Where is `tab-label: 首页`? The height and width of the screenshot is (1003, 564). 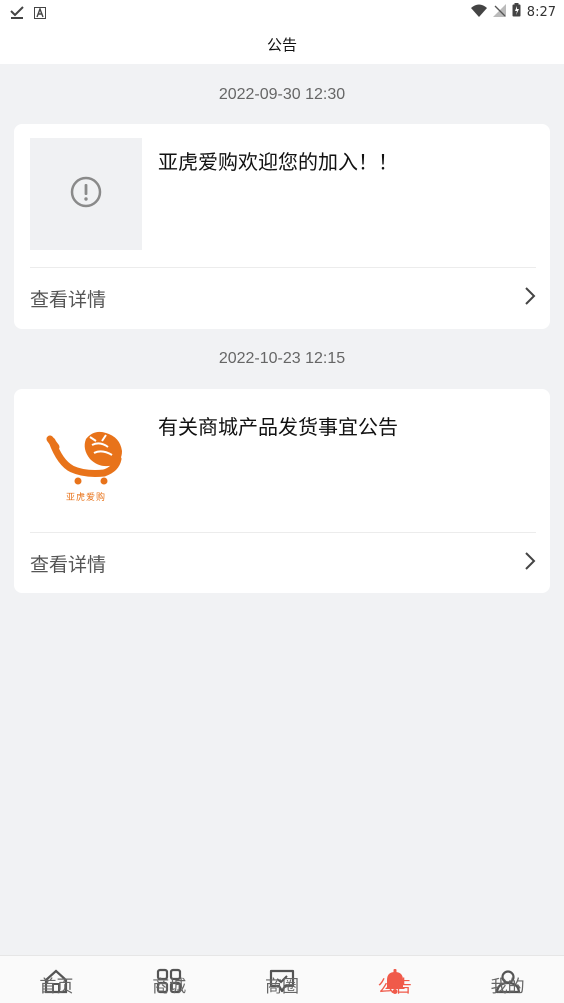
tab-label: 首页 is located at coordinates (56, 987).